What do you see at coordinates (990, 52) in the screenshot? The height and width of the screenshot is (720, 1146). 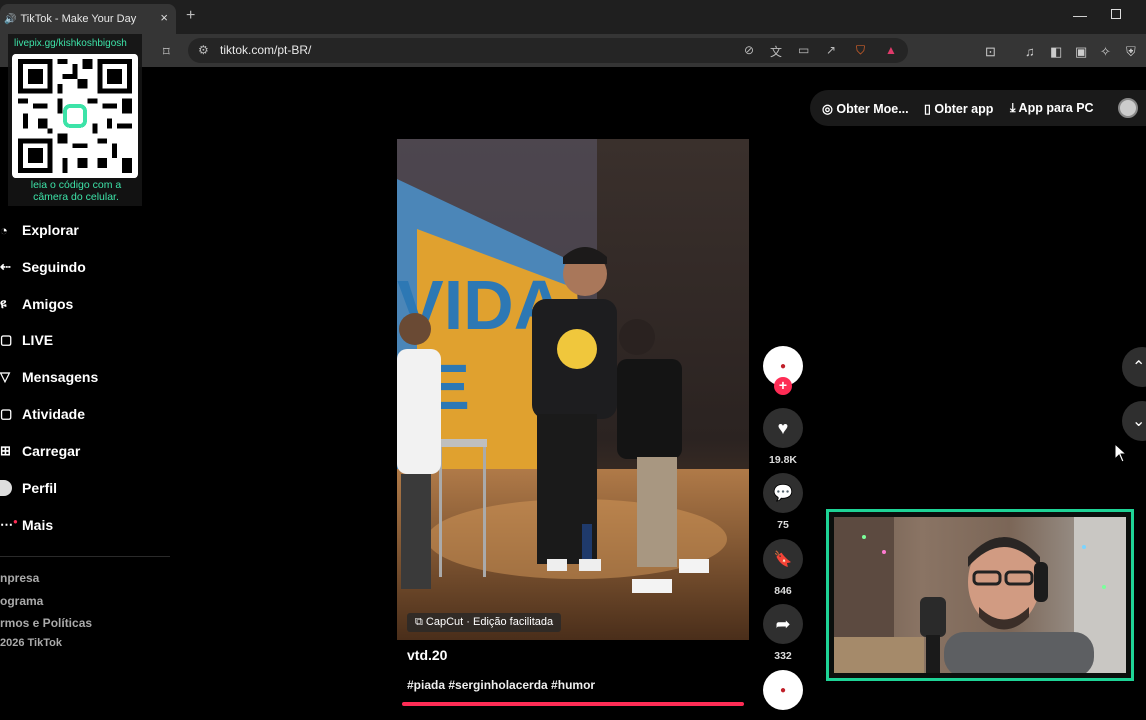 I see `screenshot-icon: ⊡` at bounding box center [990, 52].